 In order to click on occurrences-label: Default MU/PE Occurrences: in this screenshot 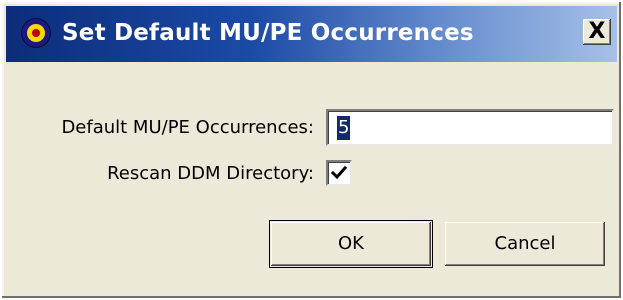, I will do `click(187, 127)`.